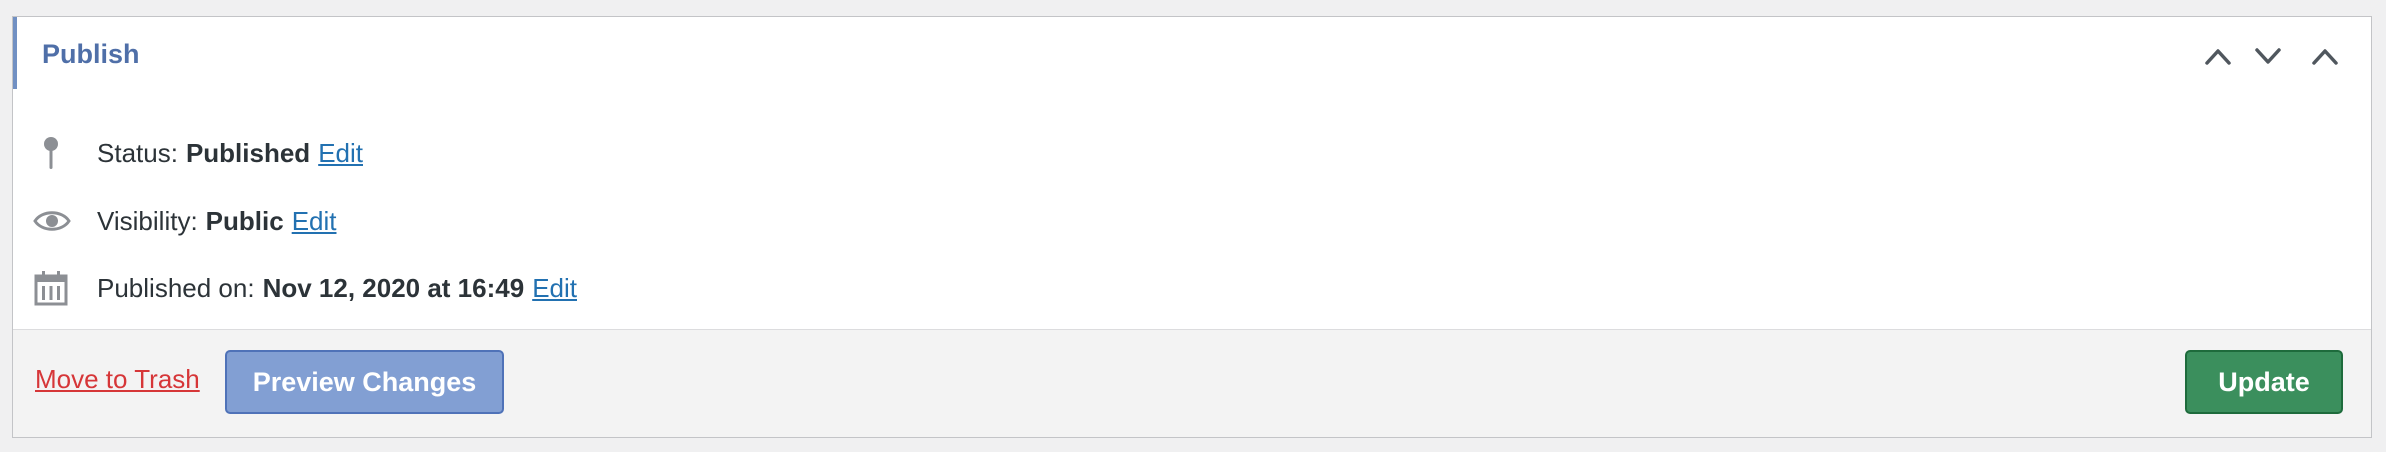 The height and width of the screenshot is (452, 2386). I want to click on status-row: Status: Published Edit, so click(198, 153).